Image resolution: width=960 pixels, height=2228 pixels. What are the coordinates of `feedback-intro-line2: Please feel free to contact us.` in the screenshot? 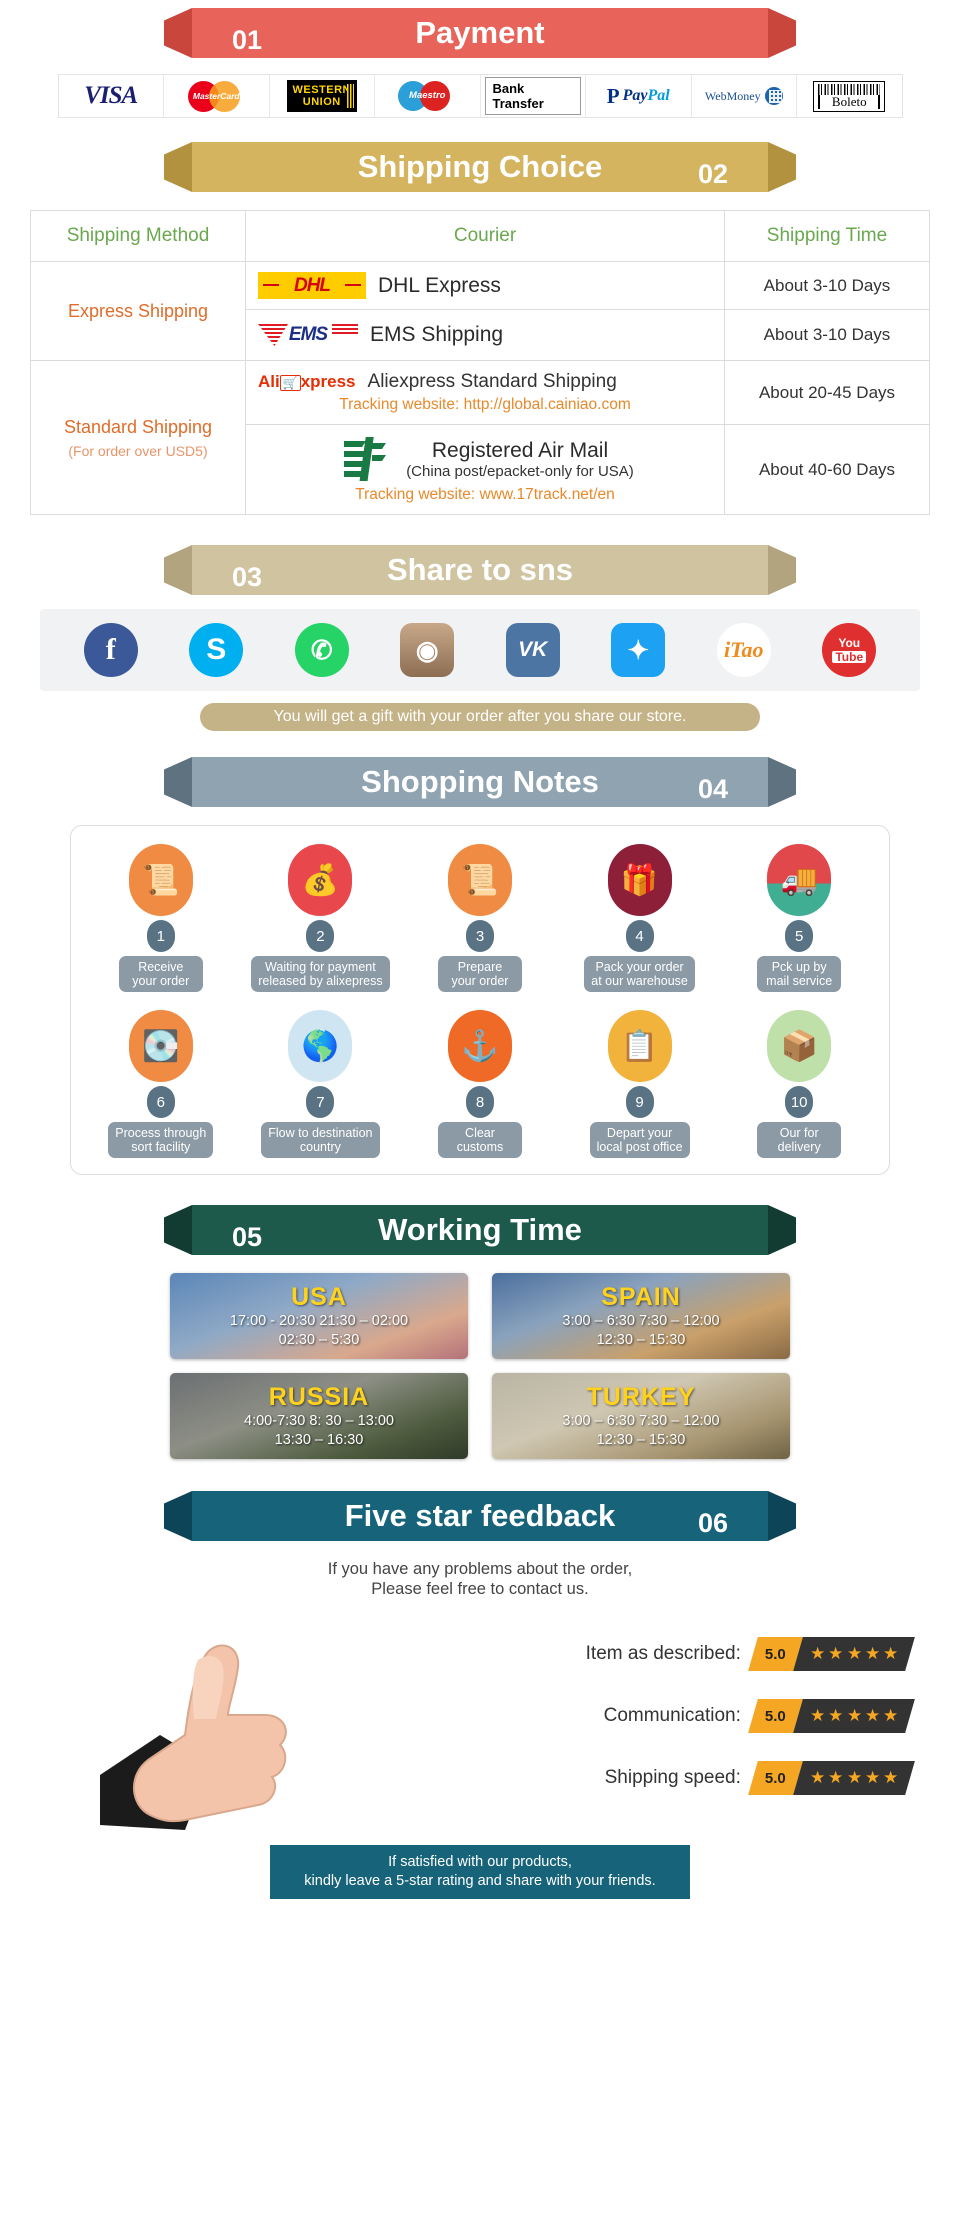 It's located at (480, 1589).